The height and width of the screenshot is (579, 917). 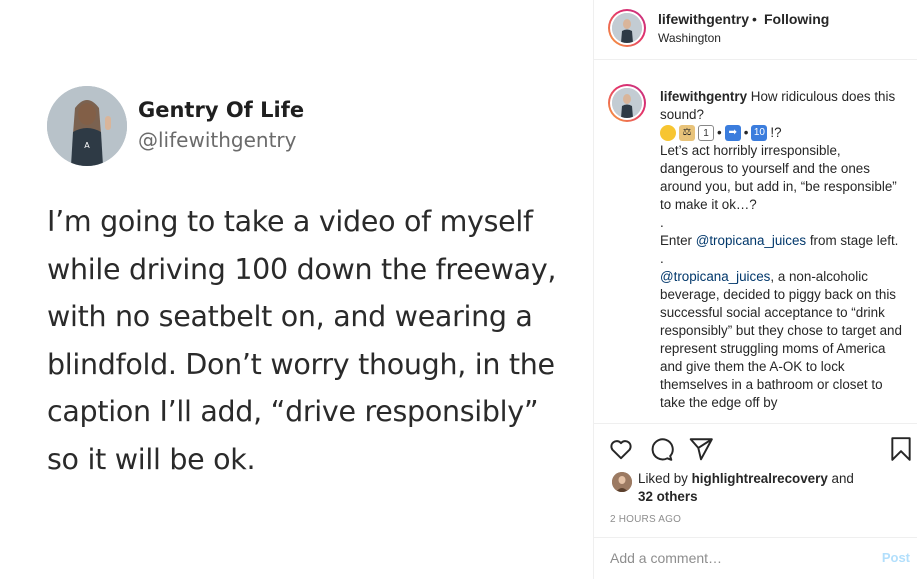 I want to click on share-icon, so click(x=701, y=449).